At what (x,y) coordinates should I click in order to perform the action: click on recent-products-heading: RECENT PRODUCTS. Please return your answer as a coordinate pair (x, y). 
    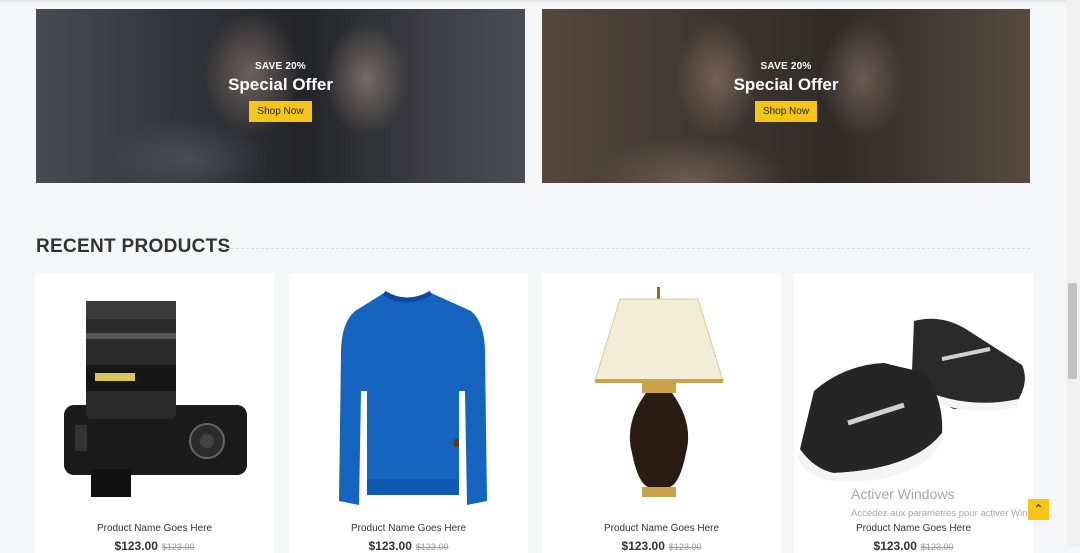
    Looking at the image, I should click on (133, 246).